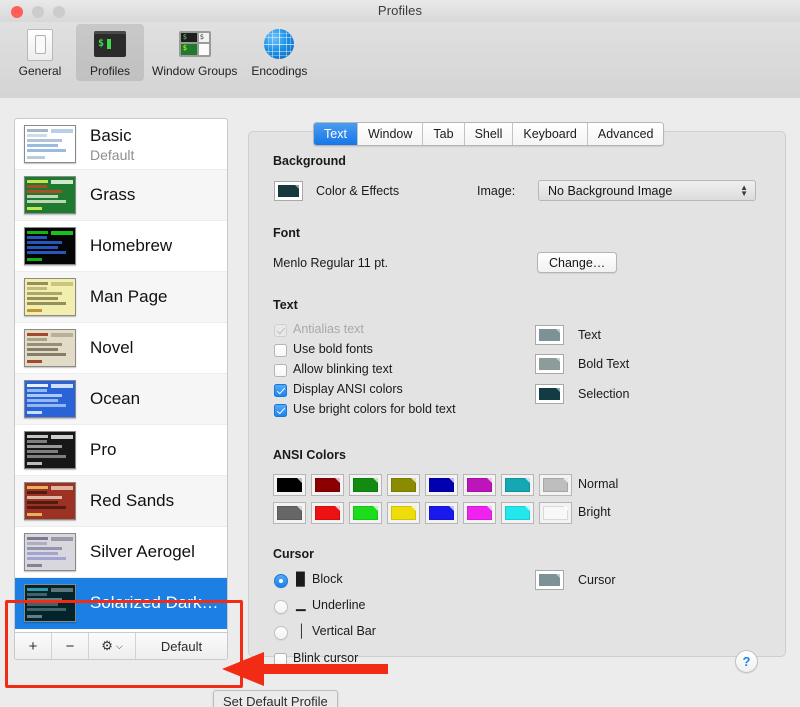 The image size is (800, 707). Describe the element at coordinates (112, 154) in the screenshot. I see `profile-subtitle: Default` at that location.